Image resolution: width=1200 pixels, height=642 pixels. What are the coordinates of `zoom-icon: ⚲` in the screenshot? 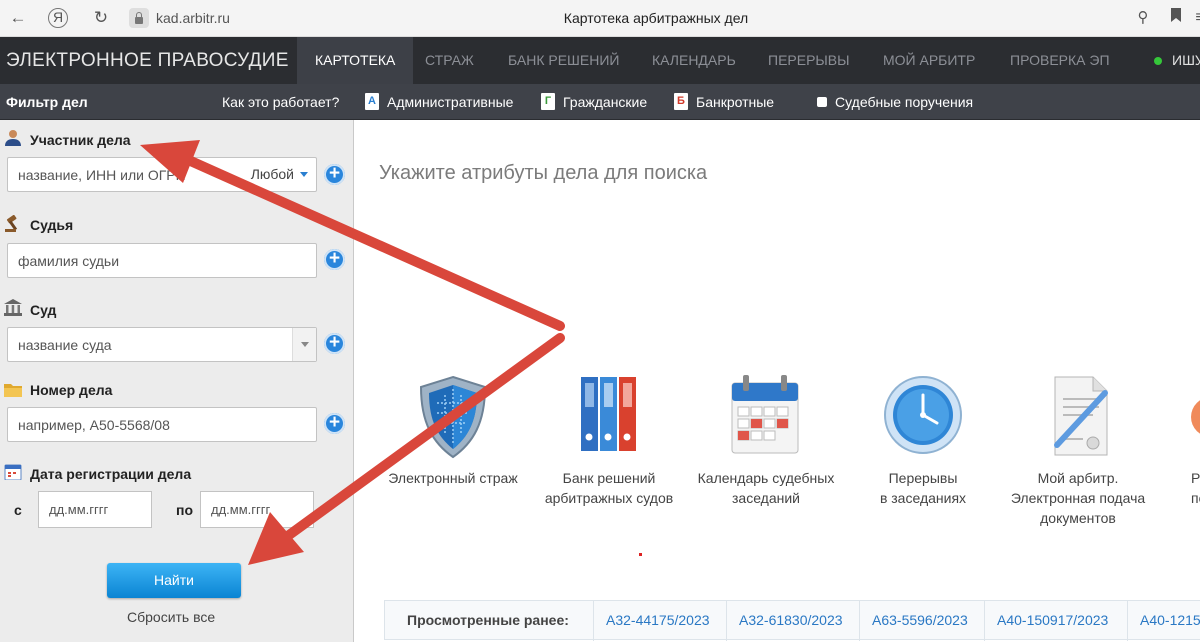 It's located at (1143, 18).